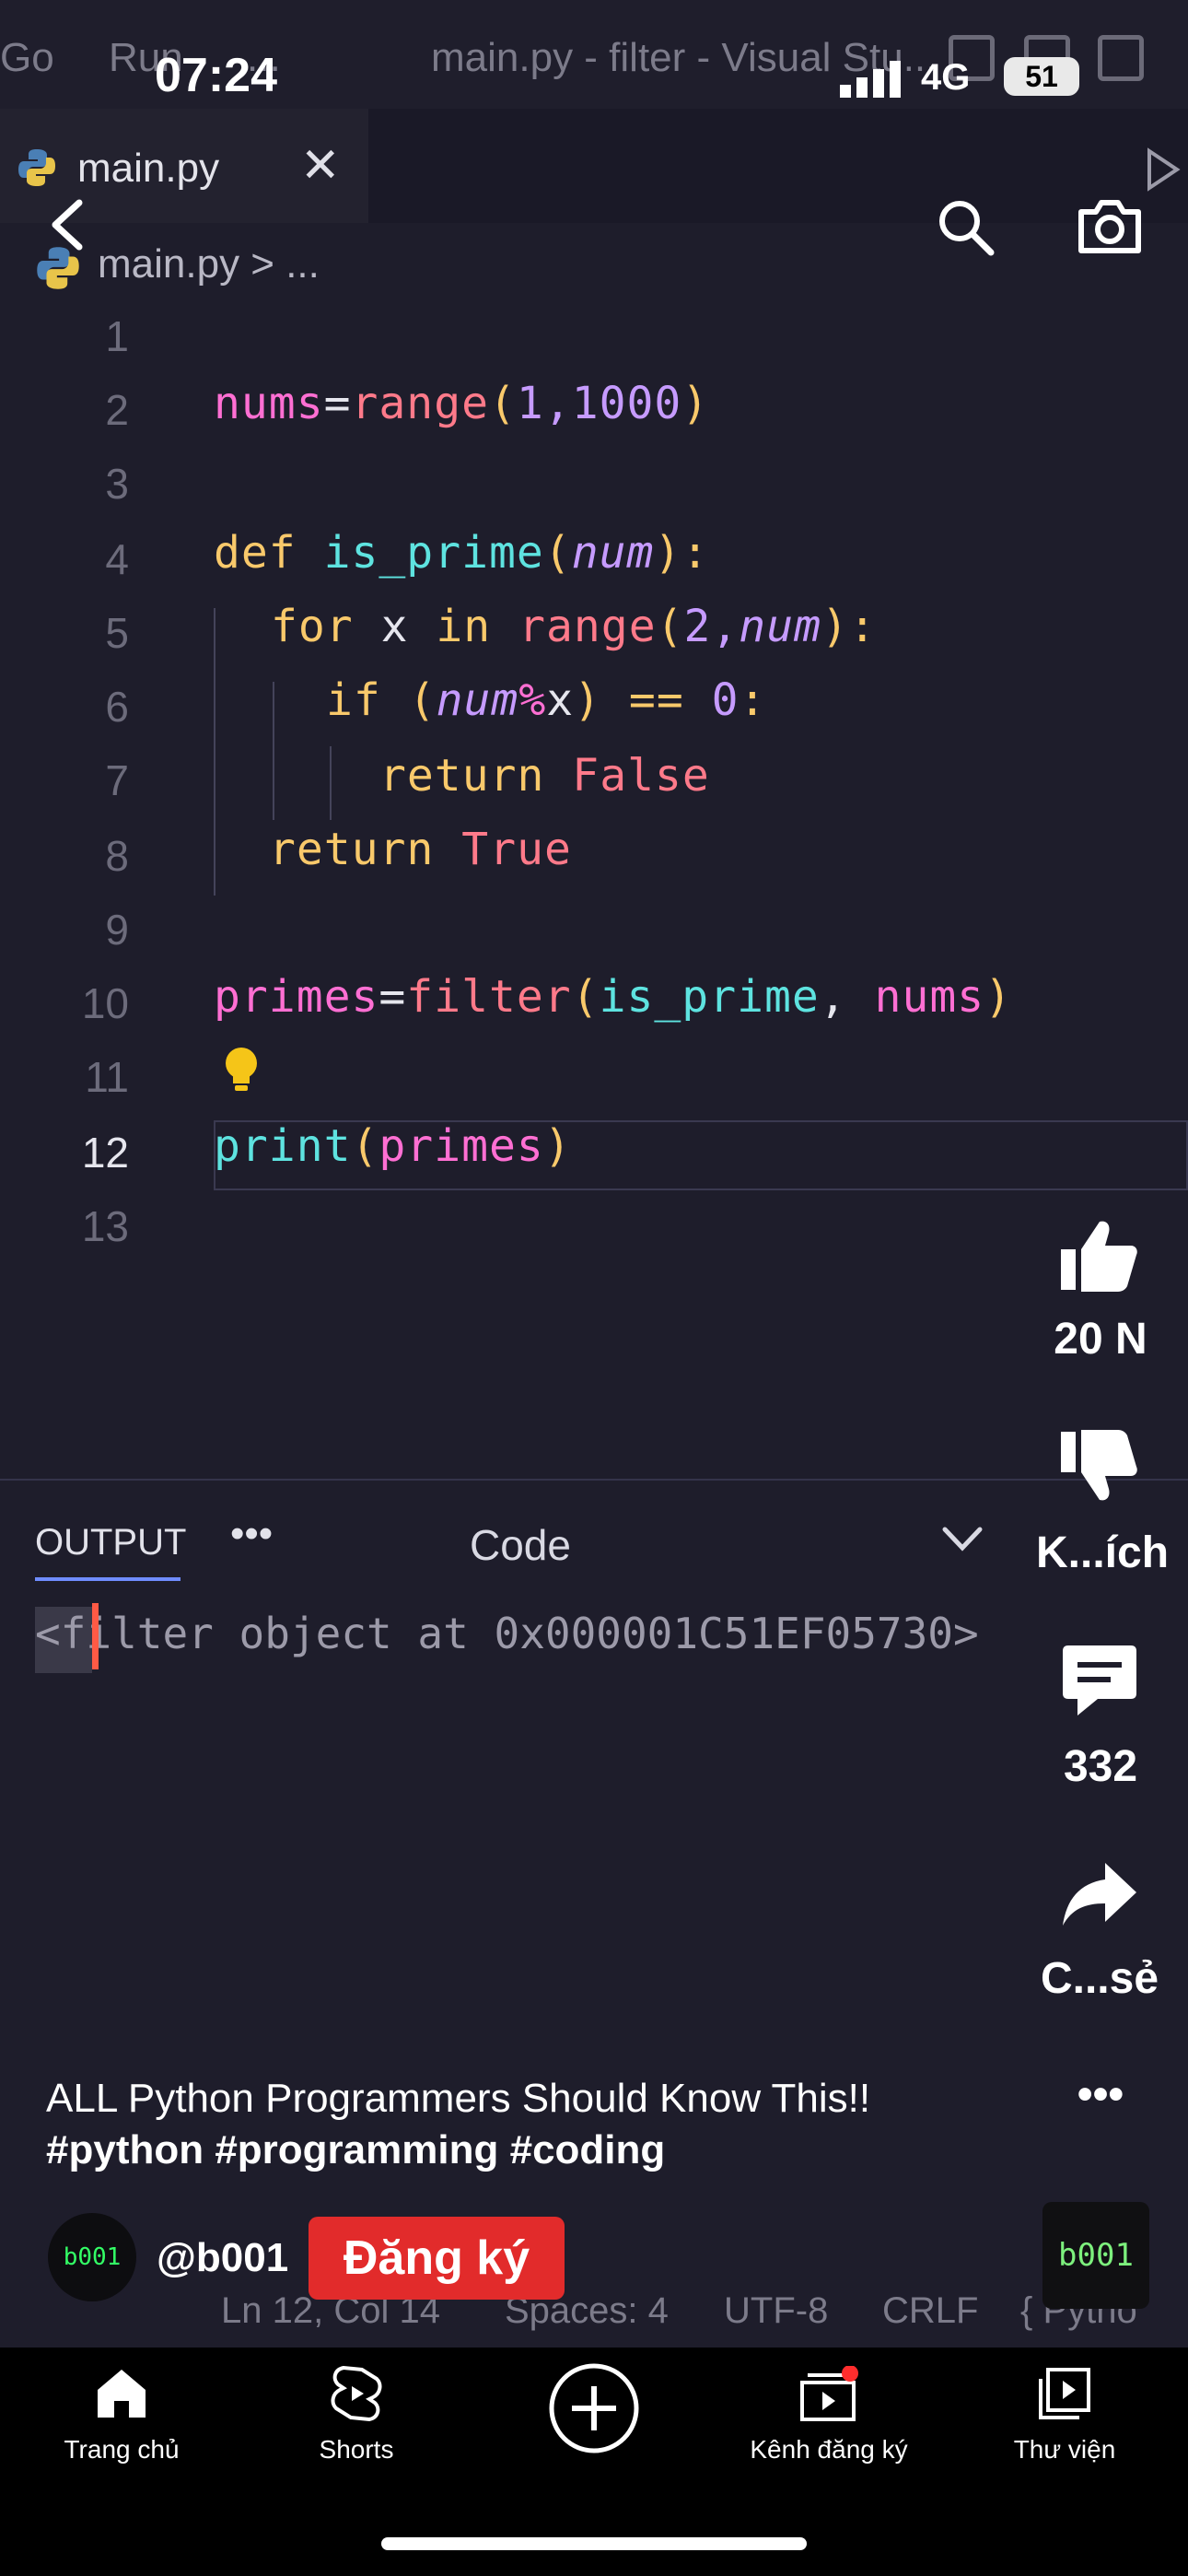 The height and width of the screenshot is (2576, 1188). I want to click on output-text: <filter object at 0x000001C51EF05730>, so click(507, 1633).